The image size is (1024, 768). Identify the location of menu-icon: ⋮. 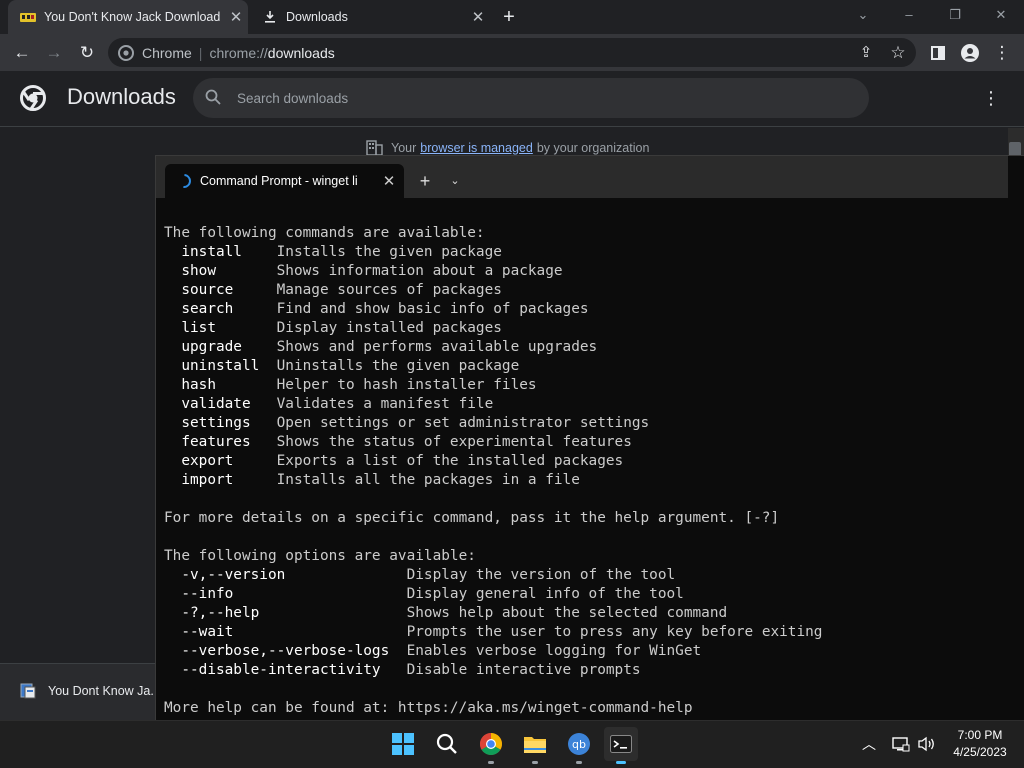
(1002, 53).